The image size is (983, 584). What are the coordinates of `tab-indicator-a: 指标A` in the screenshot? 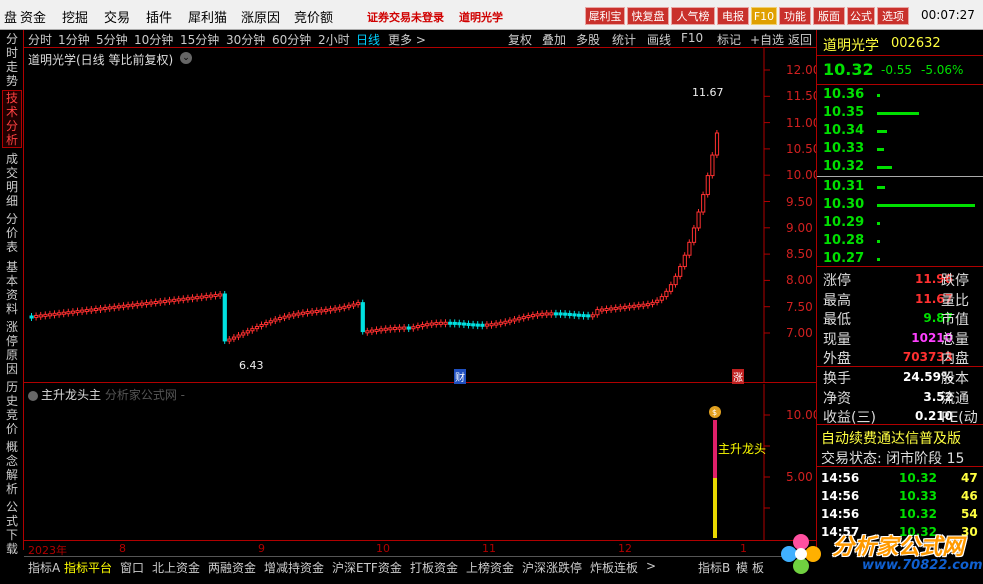 It's located at (44, 567).